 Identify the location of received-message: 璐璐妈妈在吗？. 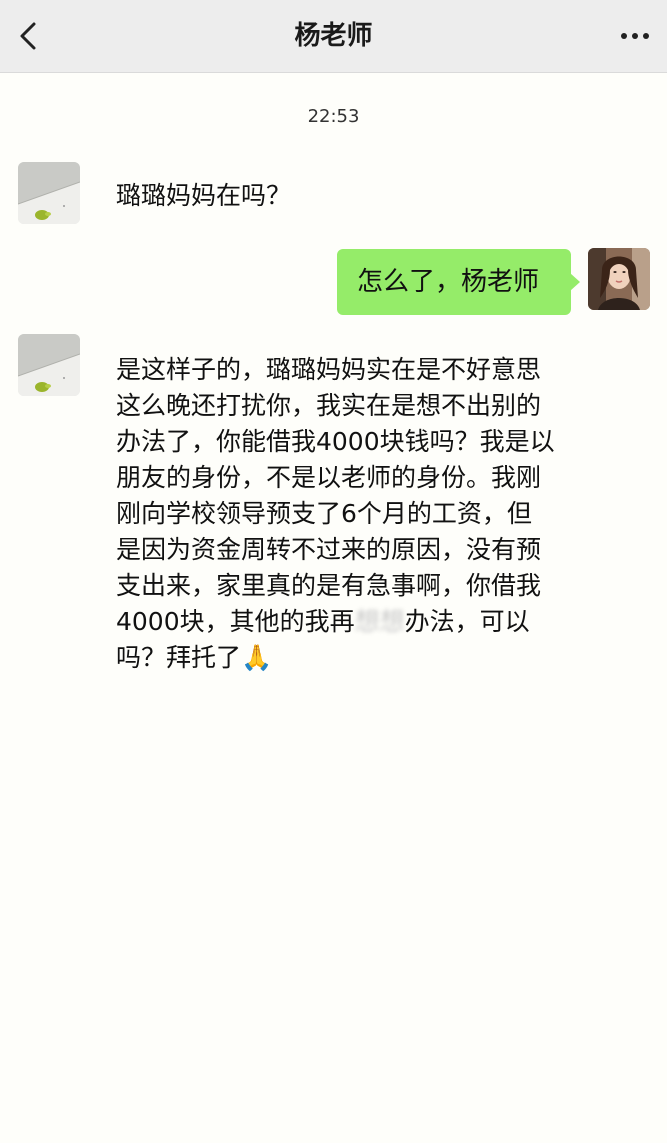
(204, 195).